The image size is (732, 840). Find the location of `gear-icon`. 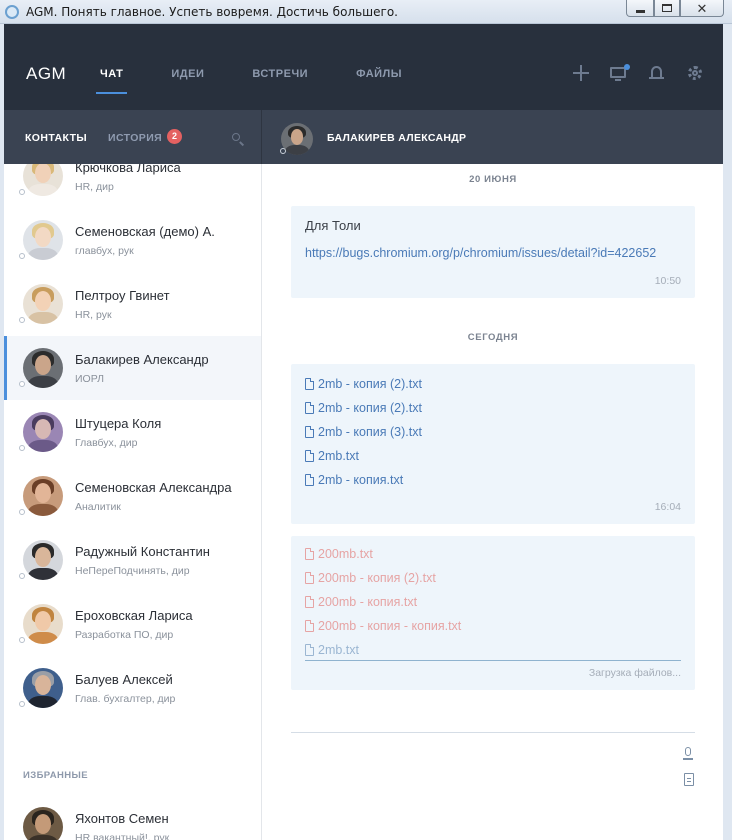

gear-icon is located at coordinates (695, 73).